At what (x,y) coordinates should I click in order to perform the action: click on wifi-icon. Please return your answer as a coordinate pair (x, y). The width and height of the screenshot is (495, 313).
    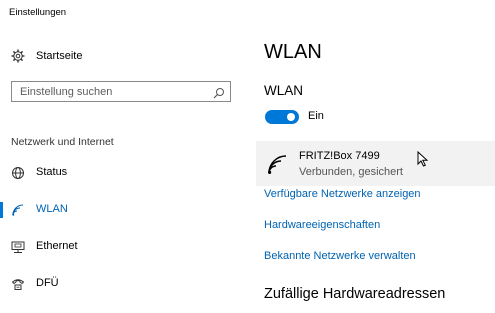
    Looking at the image, I should click on (18, 210).